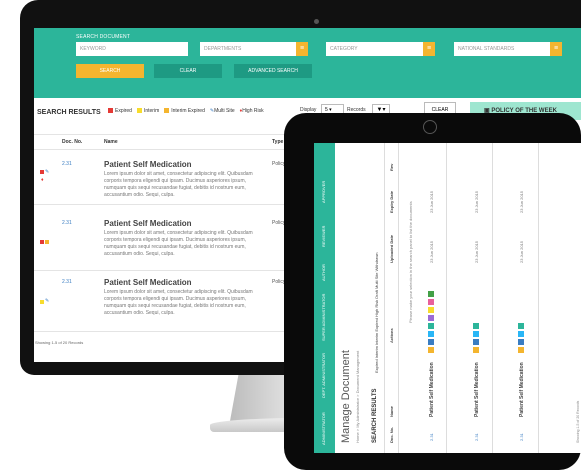 The image size is (581, 470). Describe the element at coordinates (429, 49) in the screenshot. I see `category-dropdown-button: ≡` at that location.